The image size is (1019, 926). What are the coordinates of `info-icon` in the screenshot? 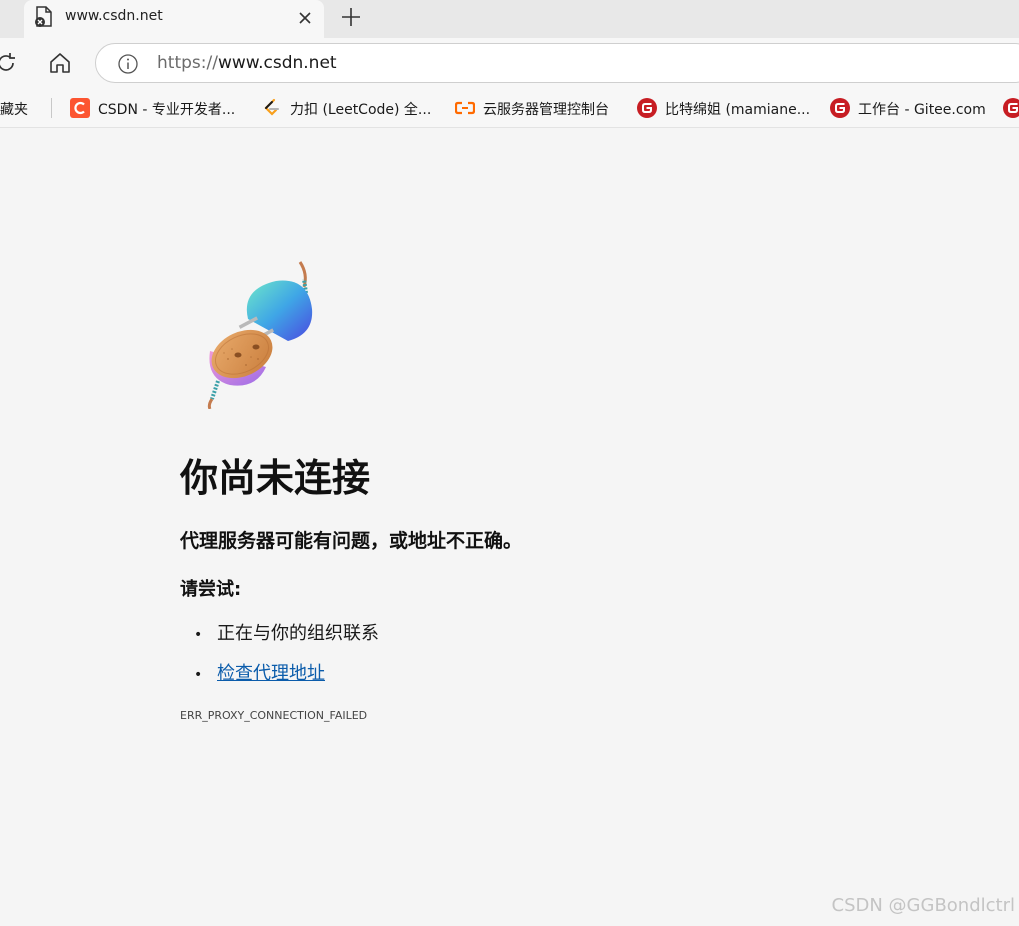 It's located at (128, 64).